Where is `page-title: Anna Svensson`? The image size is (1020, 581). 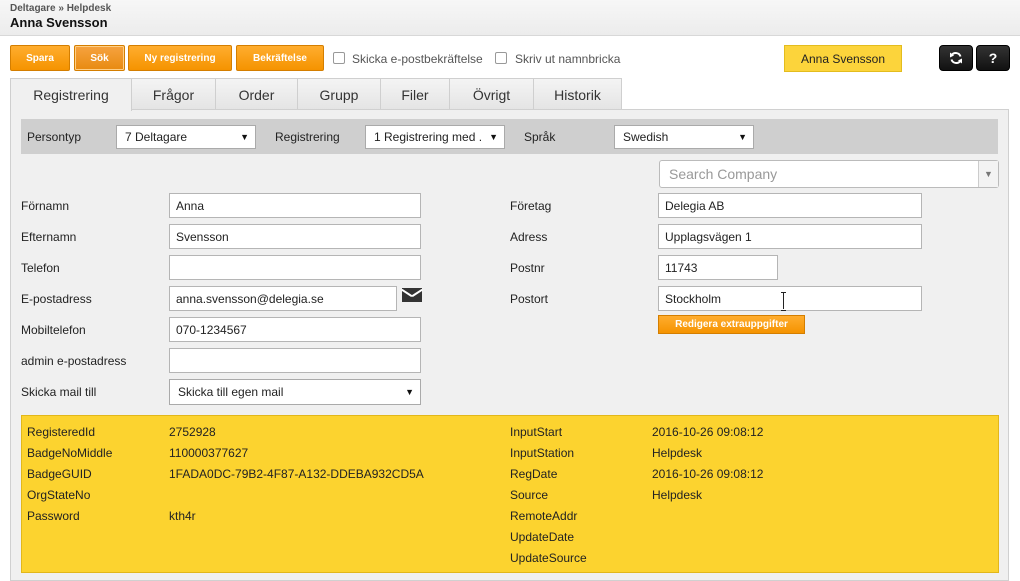
page-title: Anna Svensson is located at coordinates (59, 22).